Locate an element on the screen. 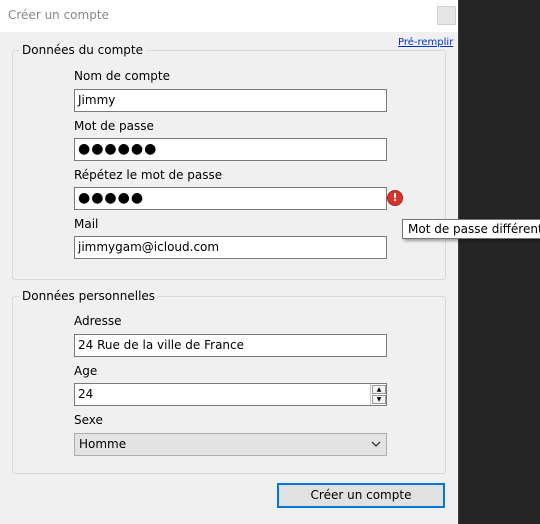 The height and width of the screenshot is (524, 540). close-button is located at coordinates (446, 15).